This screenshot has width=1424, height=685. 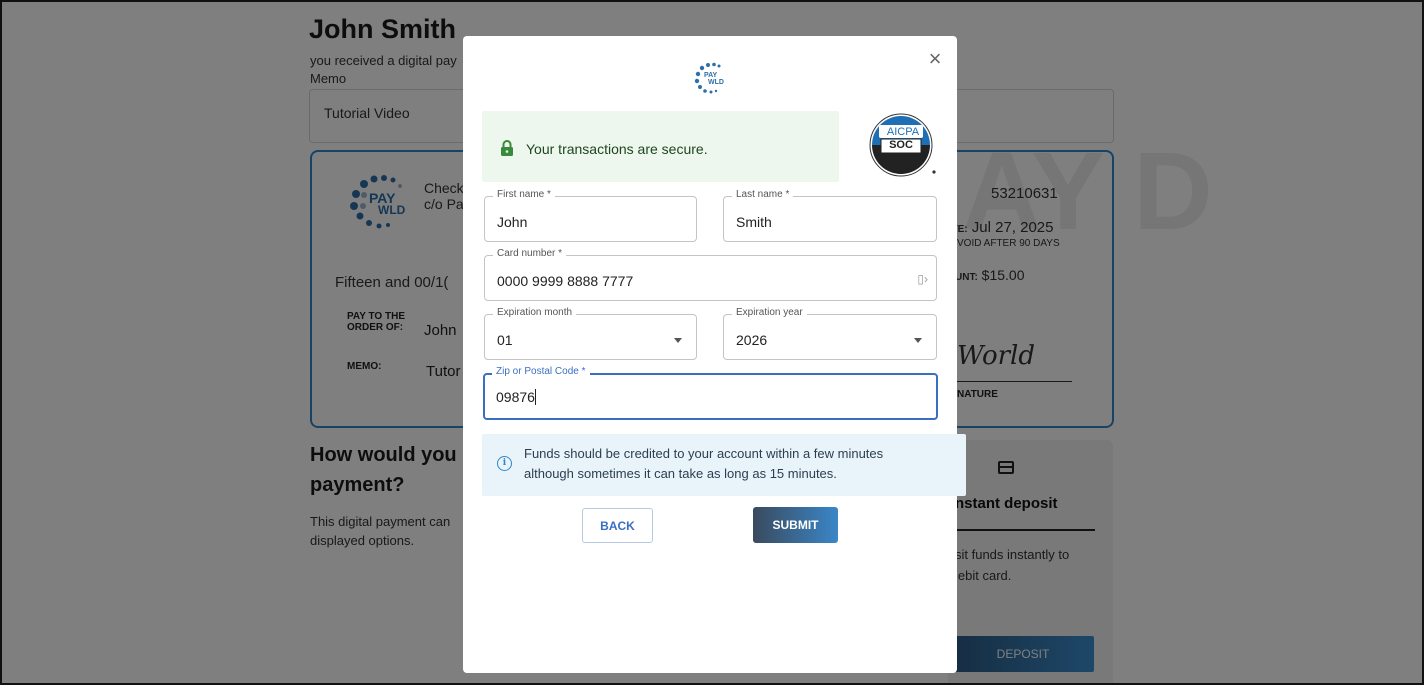 I want to click on close-icon: ×, so click(x=935, y=59).